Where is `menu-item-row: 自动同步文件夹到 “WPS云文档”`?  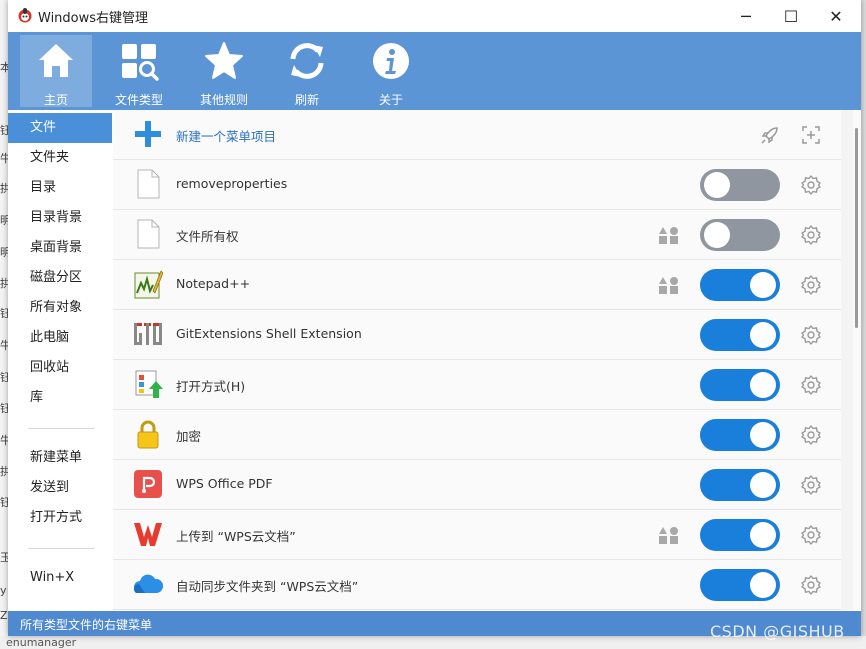 menu-item-row: 自动同步文件夹到 “WPS云文档” is located at coordinates (477, 585).